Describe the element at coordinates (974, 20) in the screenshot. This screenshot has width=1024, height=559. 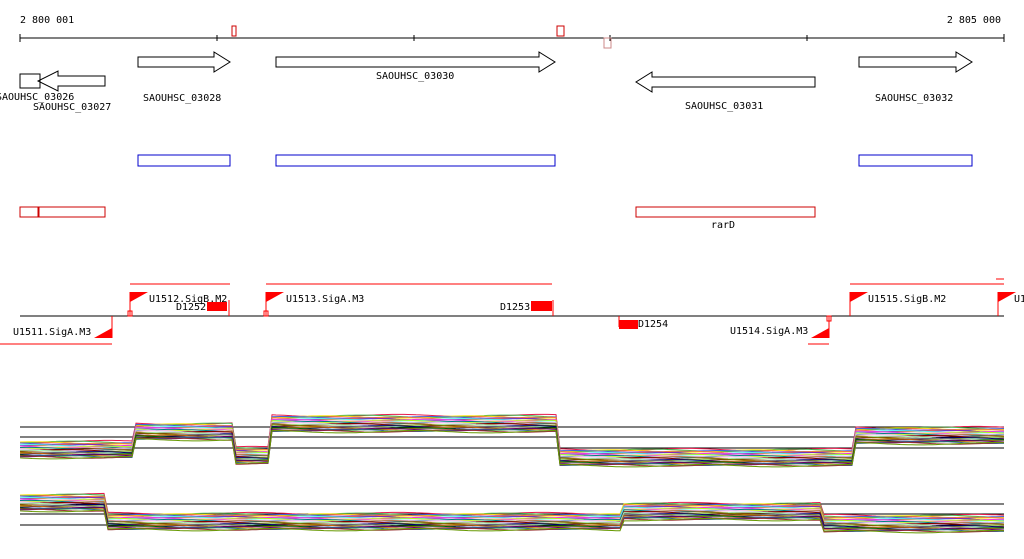
I see `ruler-end-label: 2 805 000` at that location.